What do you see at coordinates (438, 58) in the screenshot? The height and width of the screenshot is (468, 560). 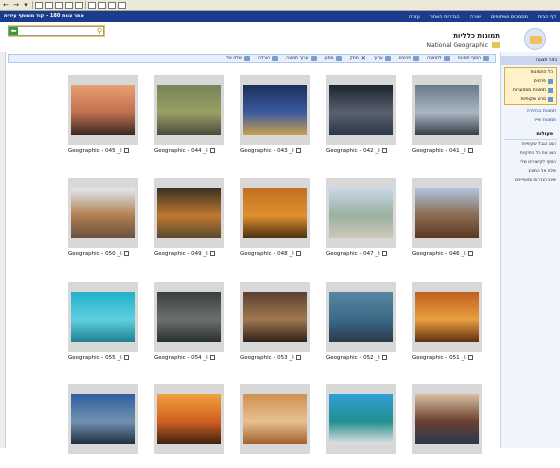 I see `action-to-picture: לתמונה` at bounding box center [438, 58].